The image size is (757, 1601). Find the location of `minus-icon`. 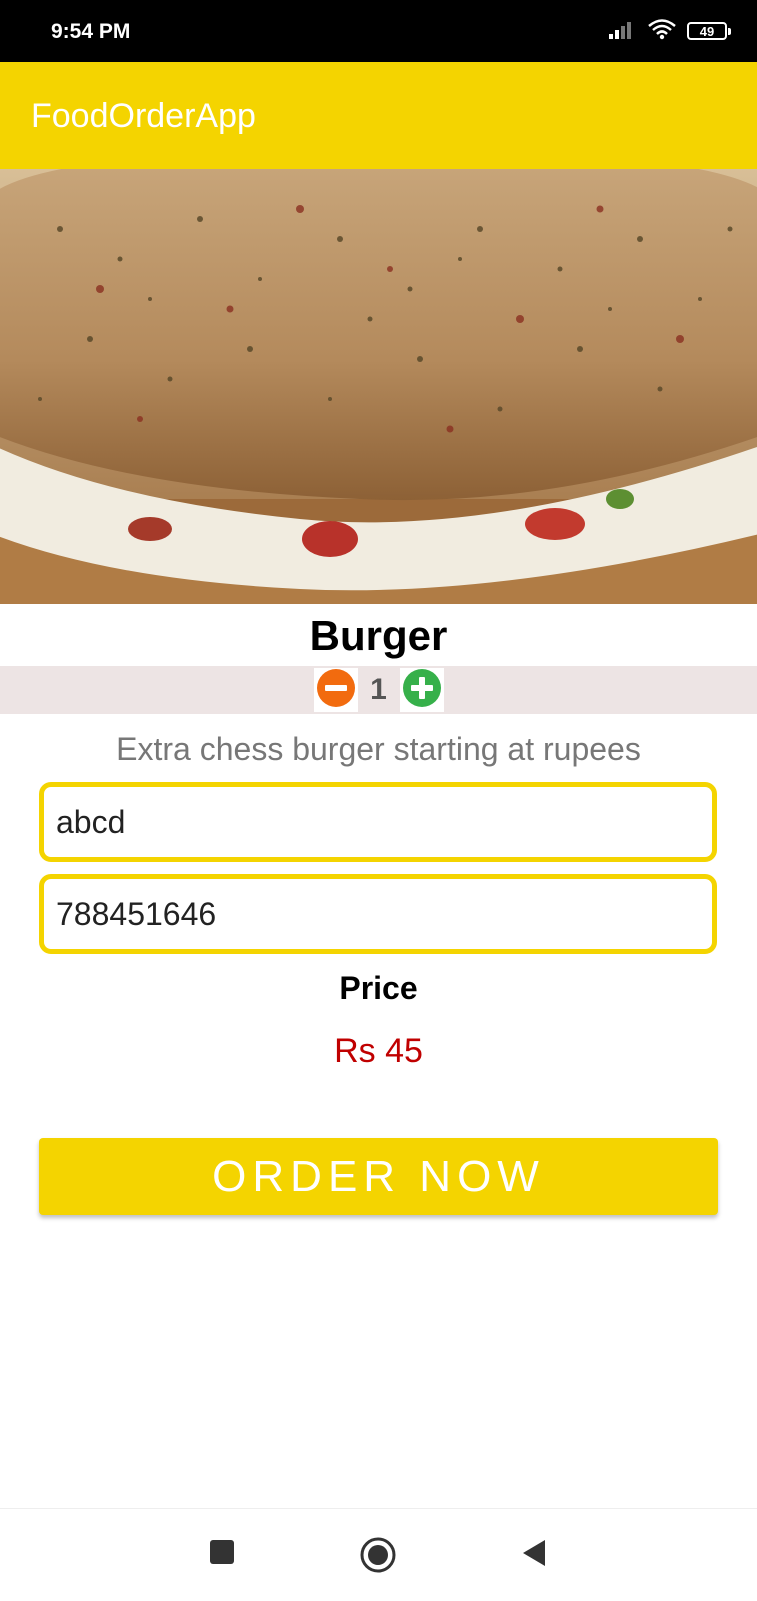

minus-icon is located at coordinates (336, 690).